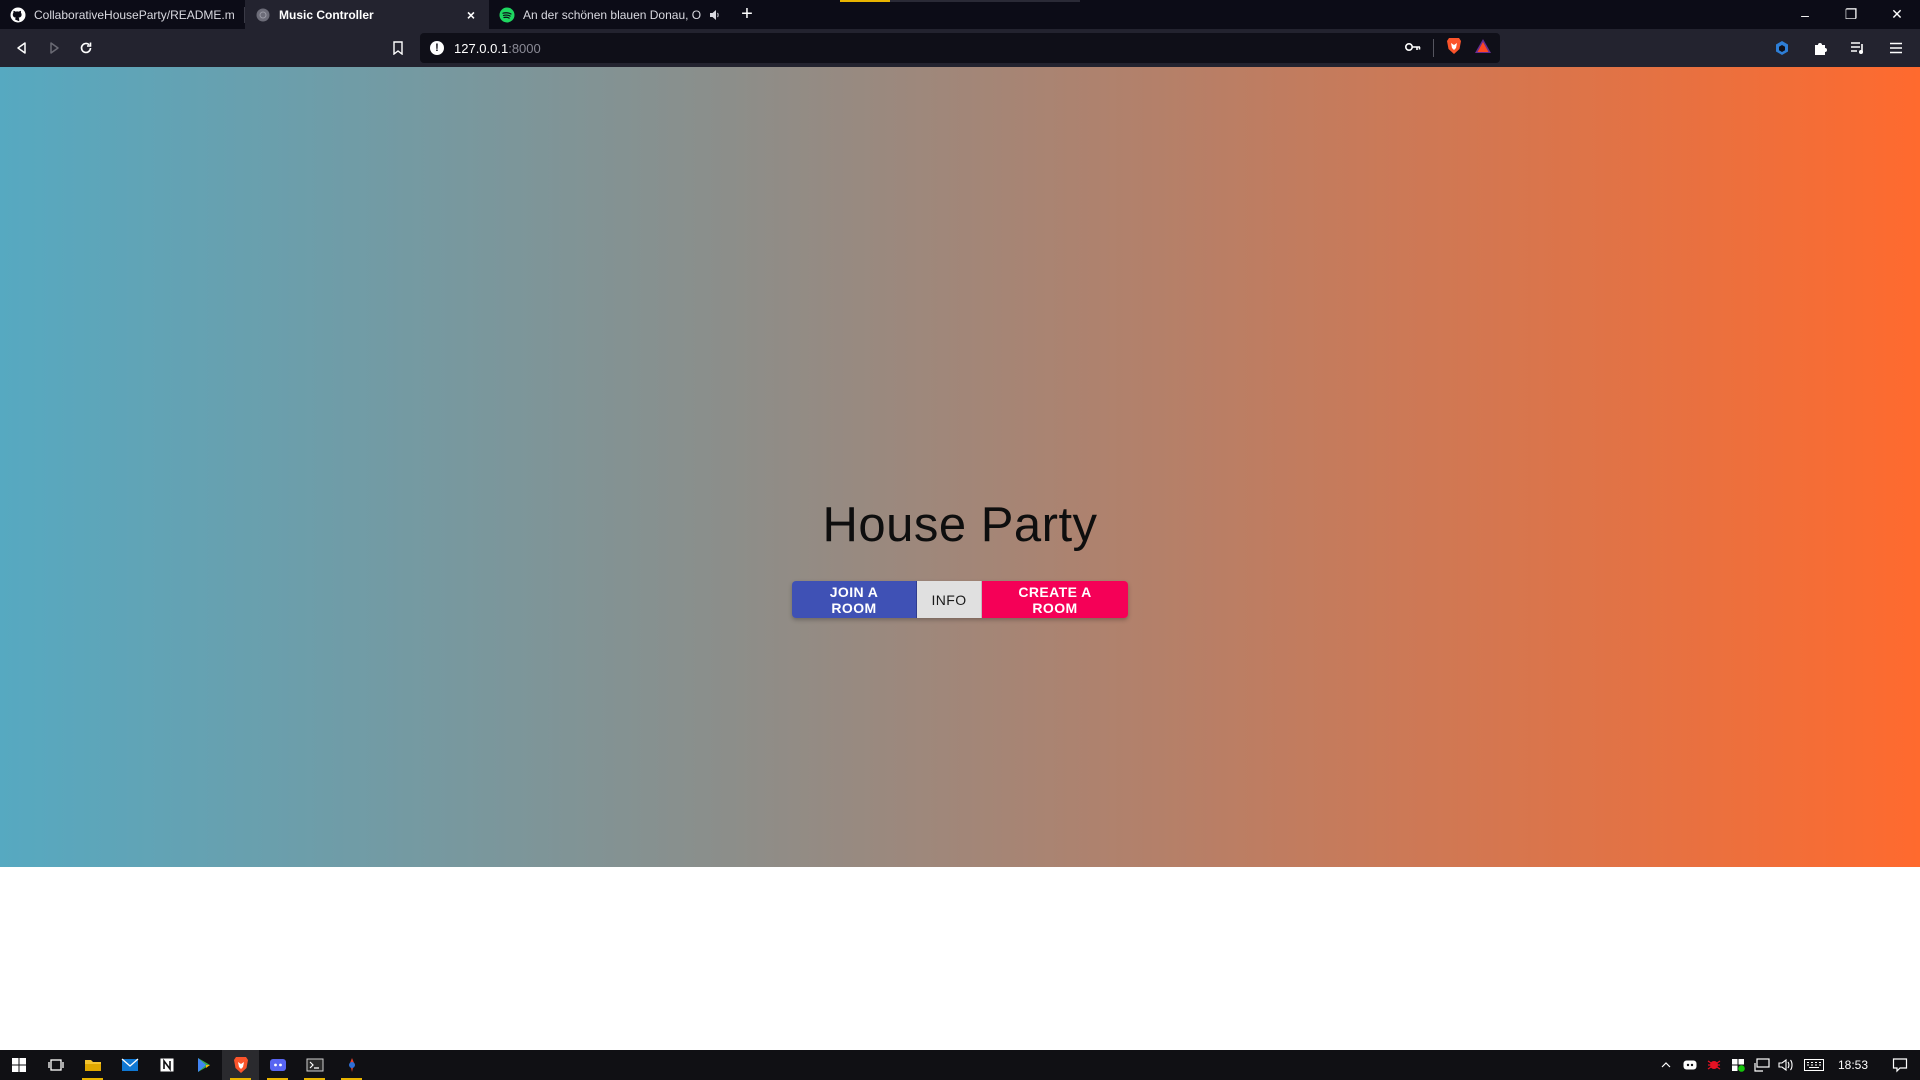 Image resolution: width=1920 pixels, height=1080 pixels. What do you see at coordinates (1900, 1065) in the screenshot?
I see `notification-center-icon` at bounding box center [1900, 1065].